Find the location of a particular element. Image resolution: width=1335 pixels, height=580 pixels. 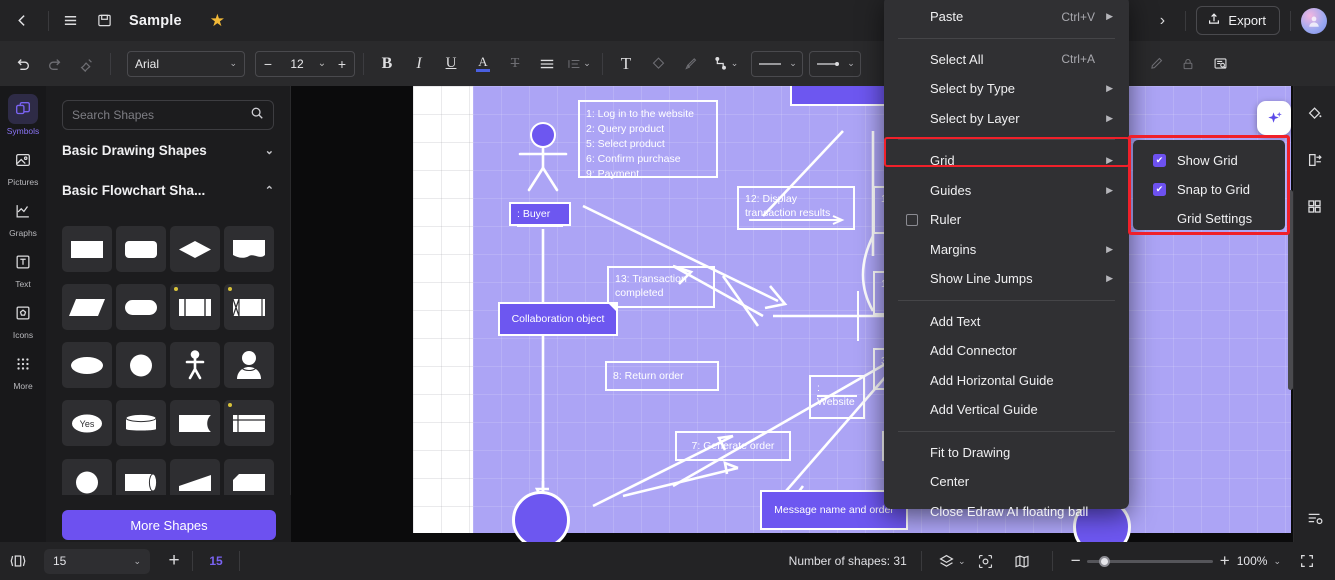

snap-to-grid-checkbox: ✔ is located at coordinates (1159, 189).